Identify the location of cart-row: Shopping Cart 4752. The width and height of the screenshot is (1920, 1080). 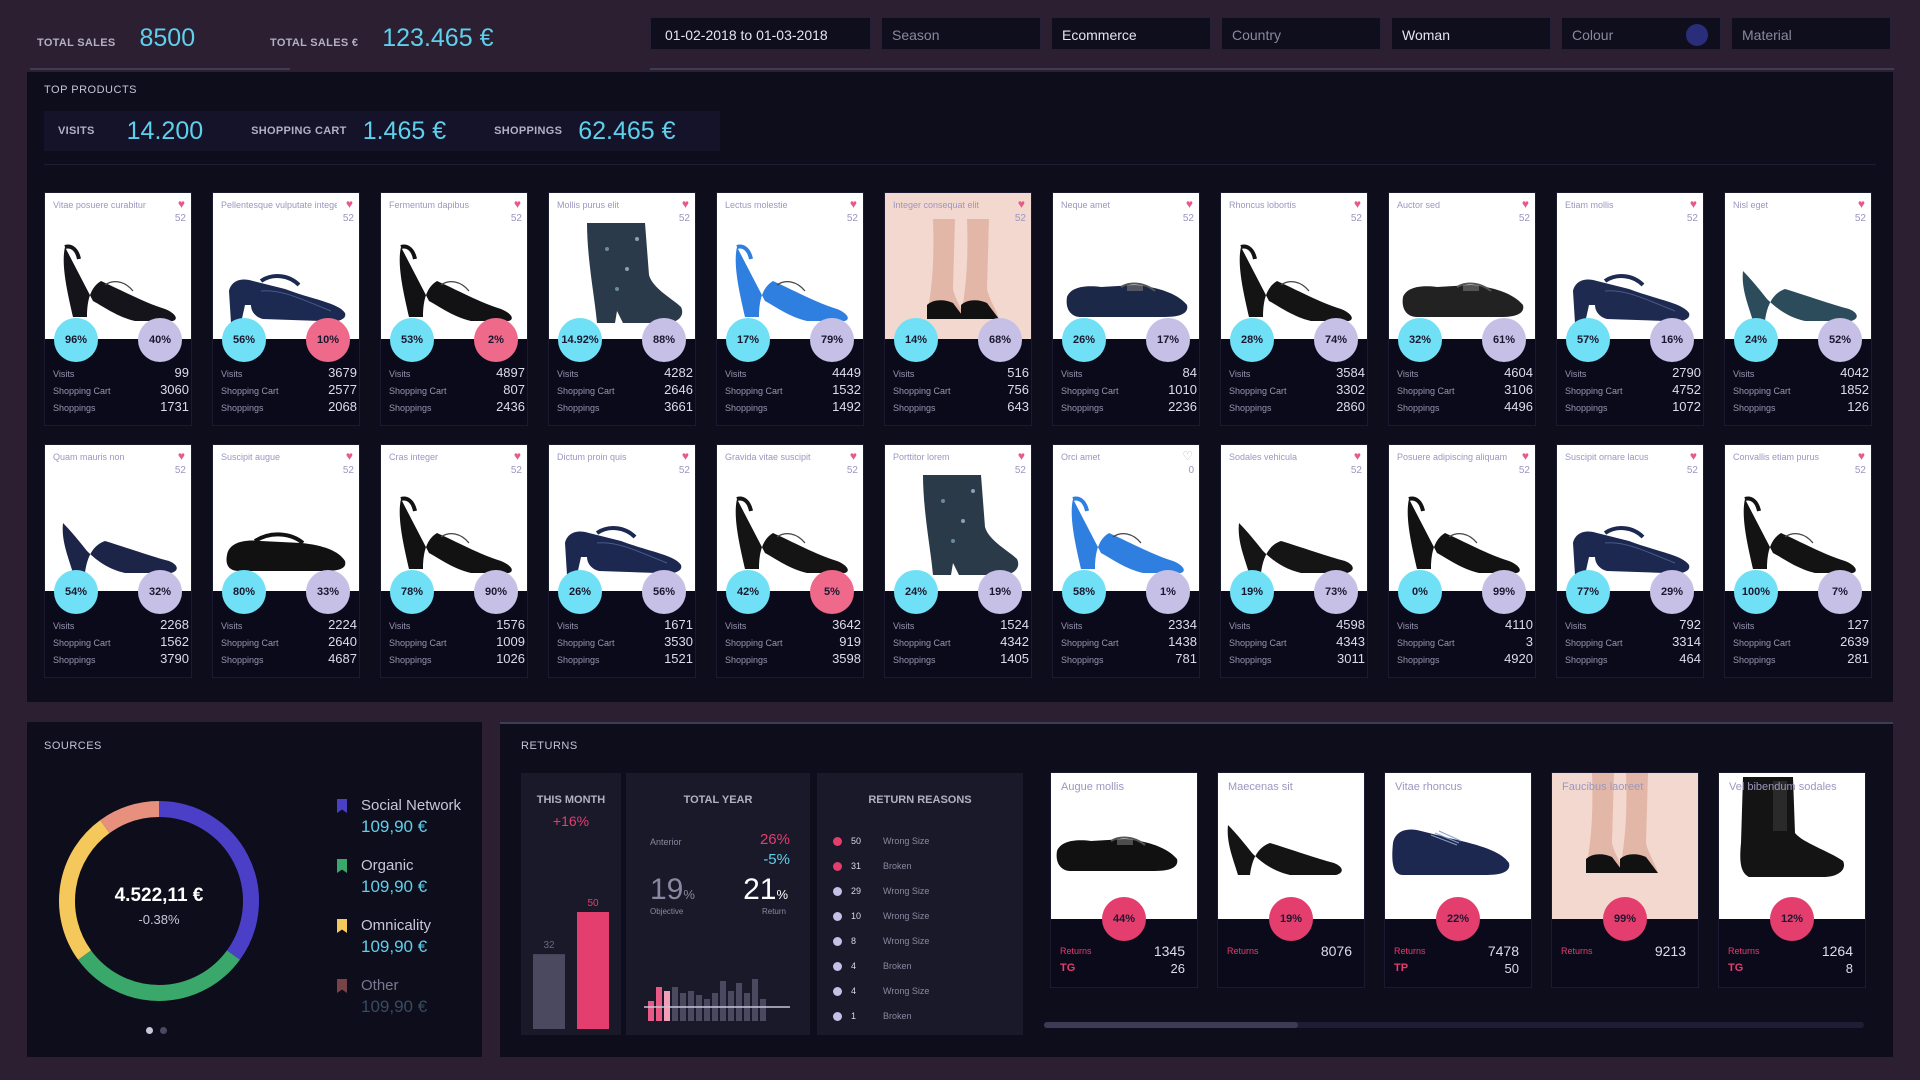
(1633, 390).